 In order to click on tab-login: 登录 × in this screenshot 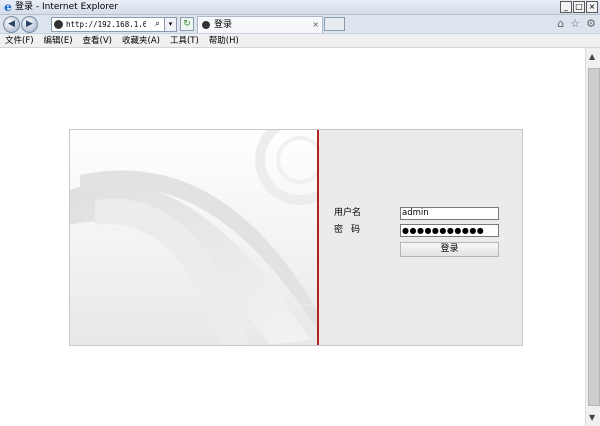, I will do `click(260, 24)`.